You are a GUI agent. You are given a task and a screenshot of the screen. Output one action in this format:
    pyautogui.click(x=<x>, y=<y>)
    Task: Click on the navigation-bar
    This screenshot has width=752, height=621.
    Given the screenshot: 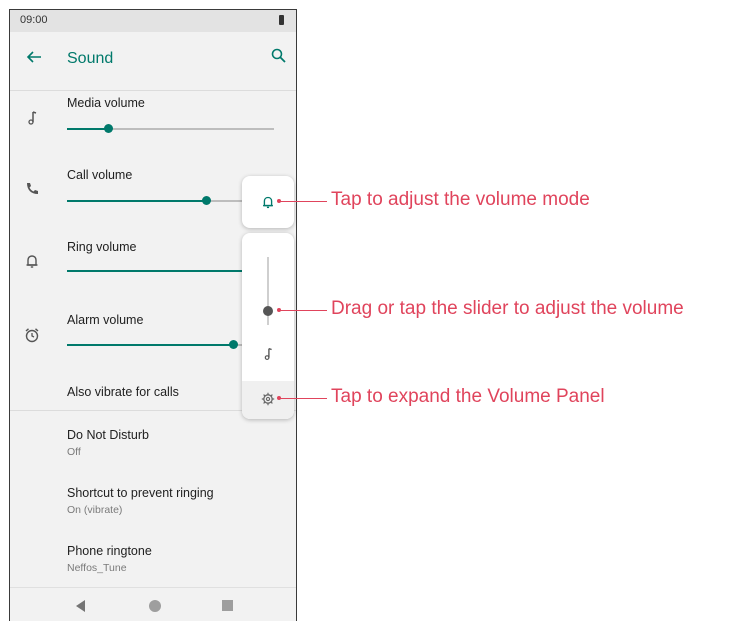 What is the action you would take?
    pyautogui.click(x=153, y=604)
    